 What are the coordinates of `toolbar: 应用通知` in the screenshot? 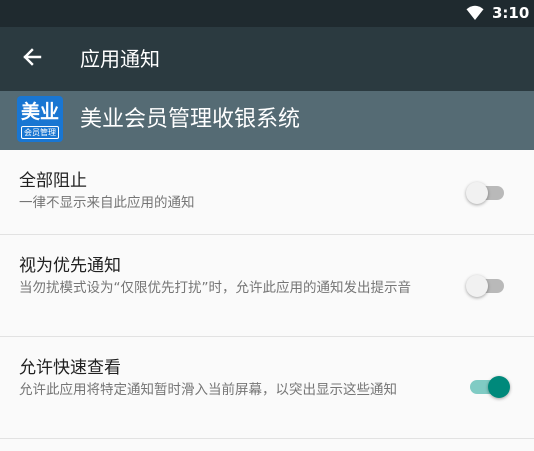 It's located at (267, 59).